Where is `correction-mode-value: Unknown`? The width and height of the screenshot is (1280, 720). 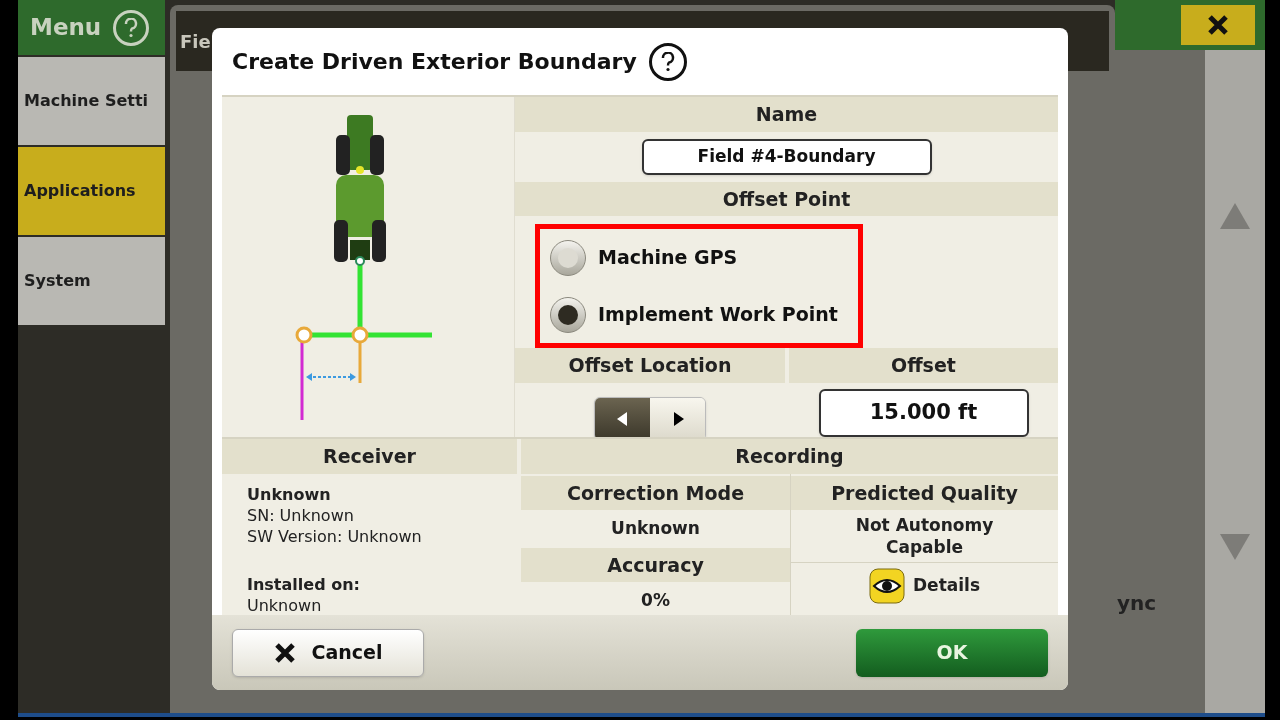 correction-mode-value: Unknown is located at coordinates (655, 528).